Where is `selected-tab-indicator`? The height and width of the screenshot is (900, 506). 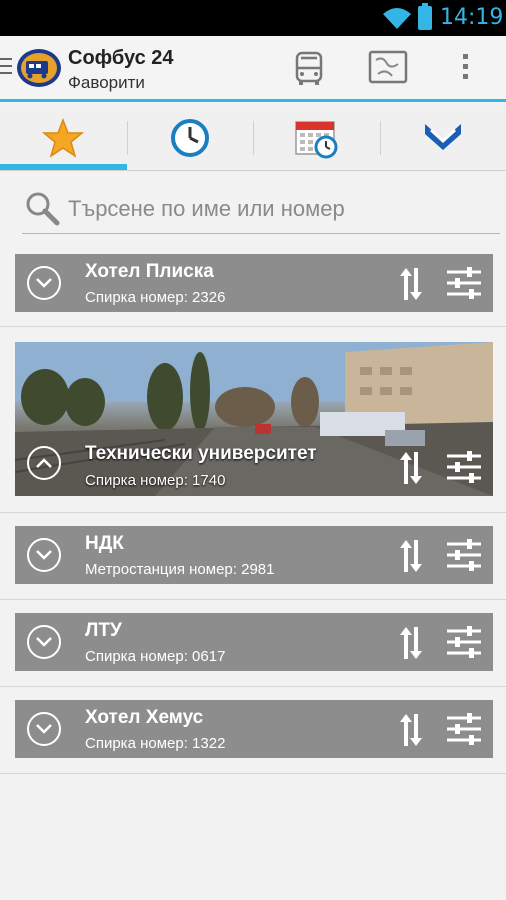
selected-tab-indicator is located at coordinates (63, 167).